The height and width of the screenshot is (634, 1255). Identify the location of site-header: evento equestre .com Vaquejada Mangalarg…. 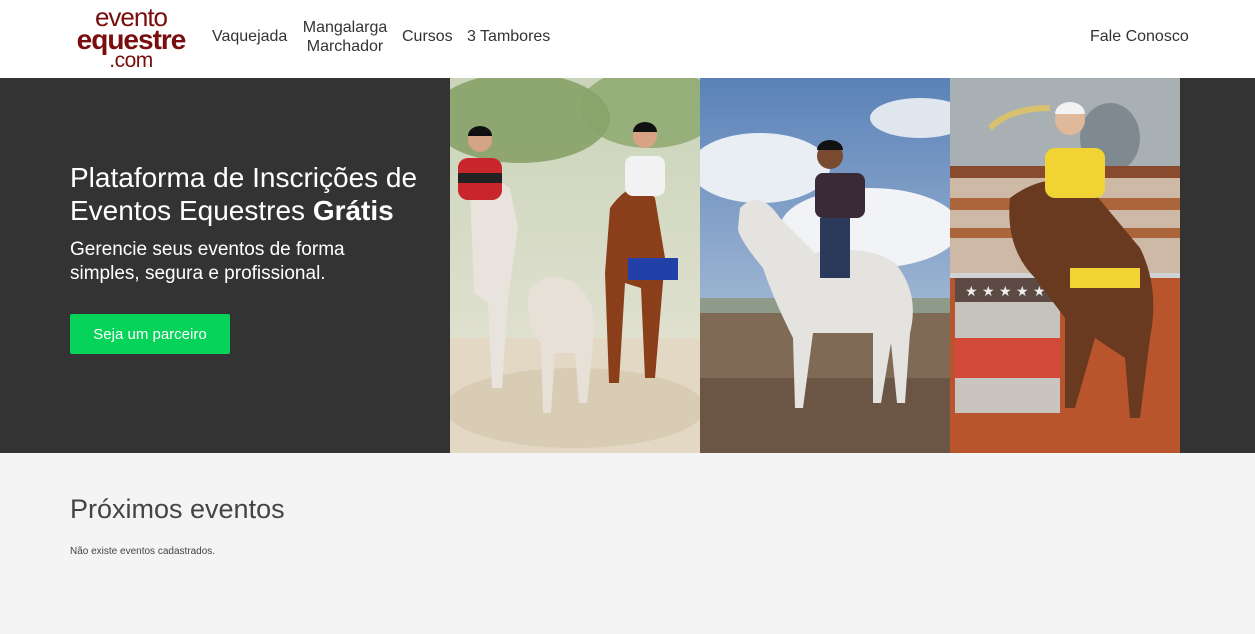
(627, 39).